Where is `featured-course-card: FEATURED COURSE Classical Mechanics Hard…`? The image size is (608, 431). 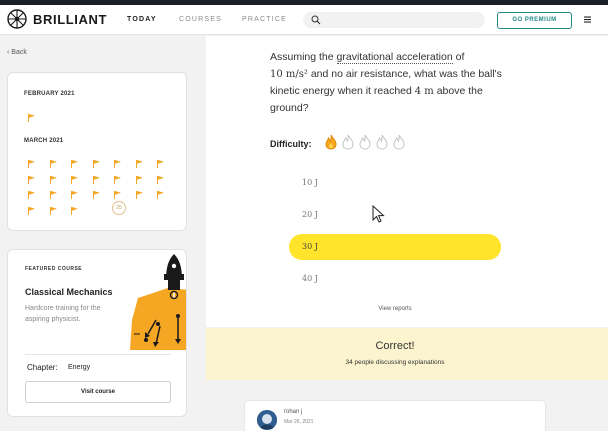
featured-course-card: FEATURED COURSE Classical Mechanics Hard… is located at coordinates (97, 333).